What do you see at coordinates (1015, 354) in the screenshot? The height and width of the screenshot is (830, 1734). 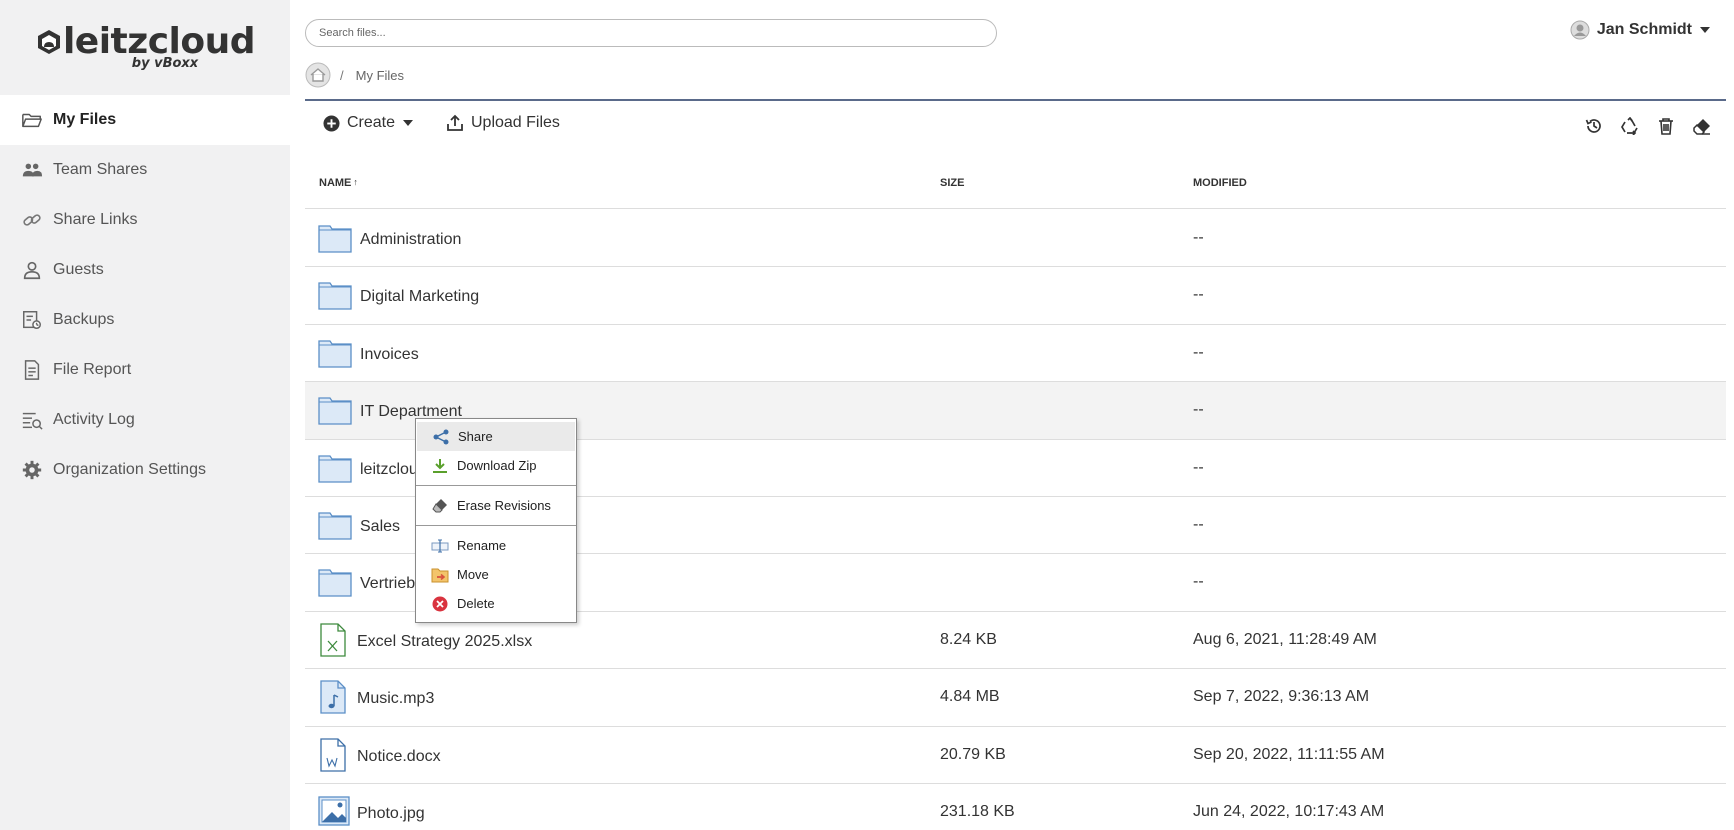 I see `table-row: Invoices --` at bounding box center [1015, 354].